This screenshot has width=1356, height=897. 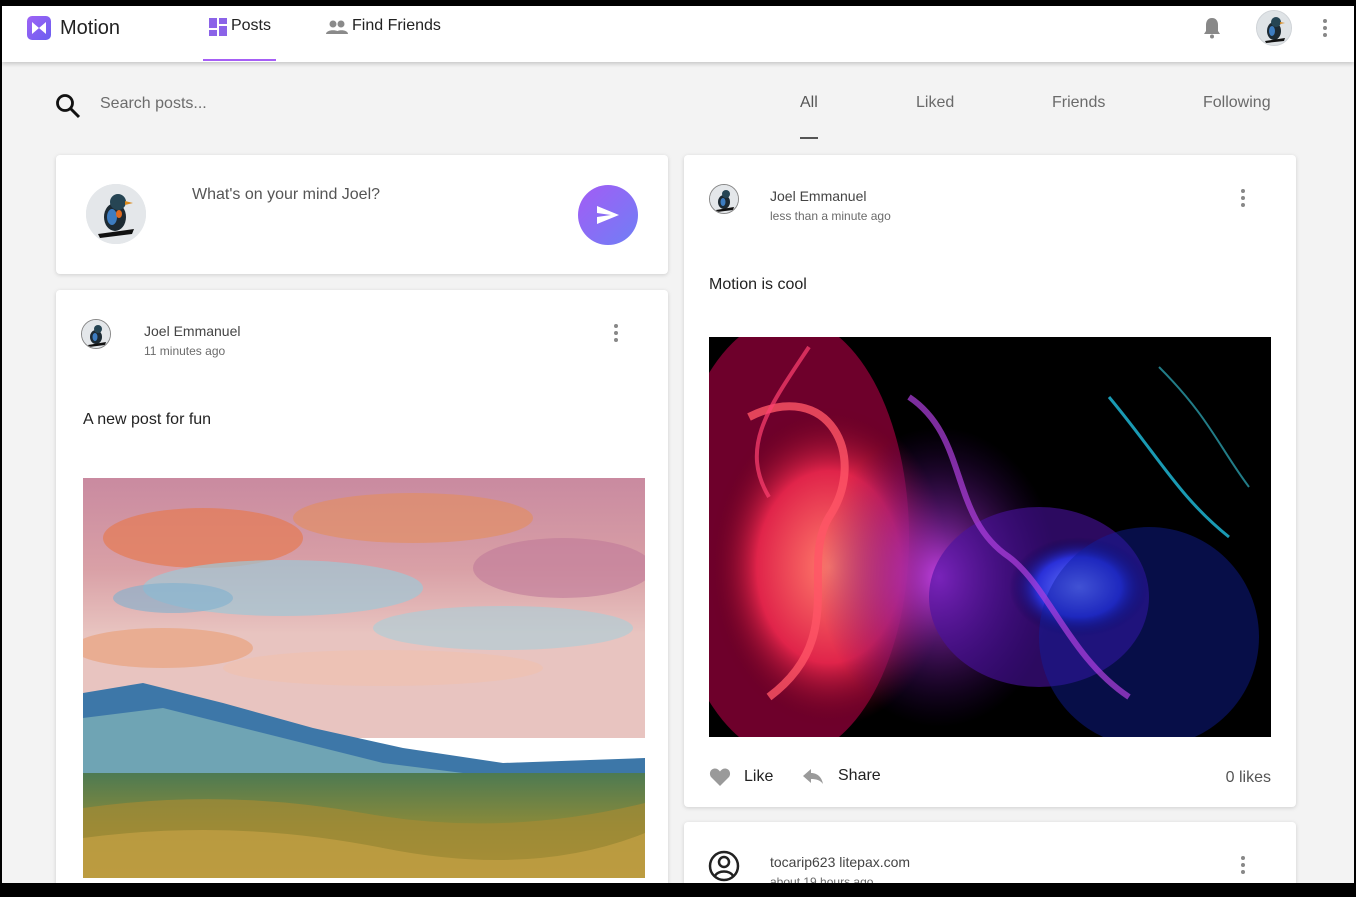 I want to click on composer-avatar, so click(x=116, y=214).